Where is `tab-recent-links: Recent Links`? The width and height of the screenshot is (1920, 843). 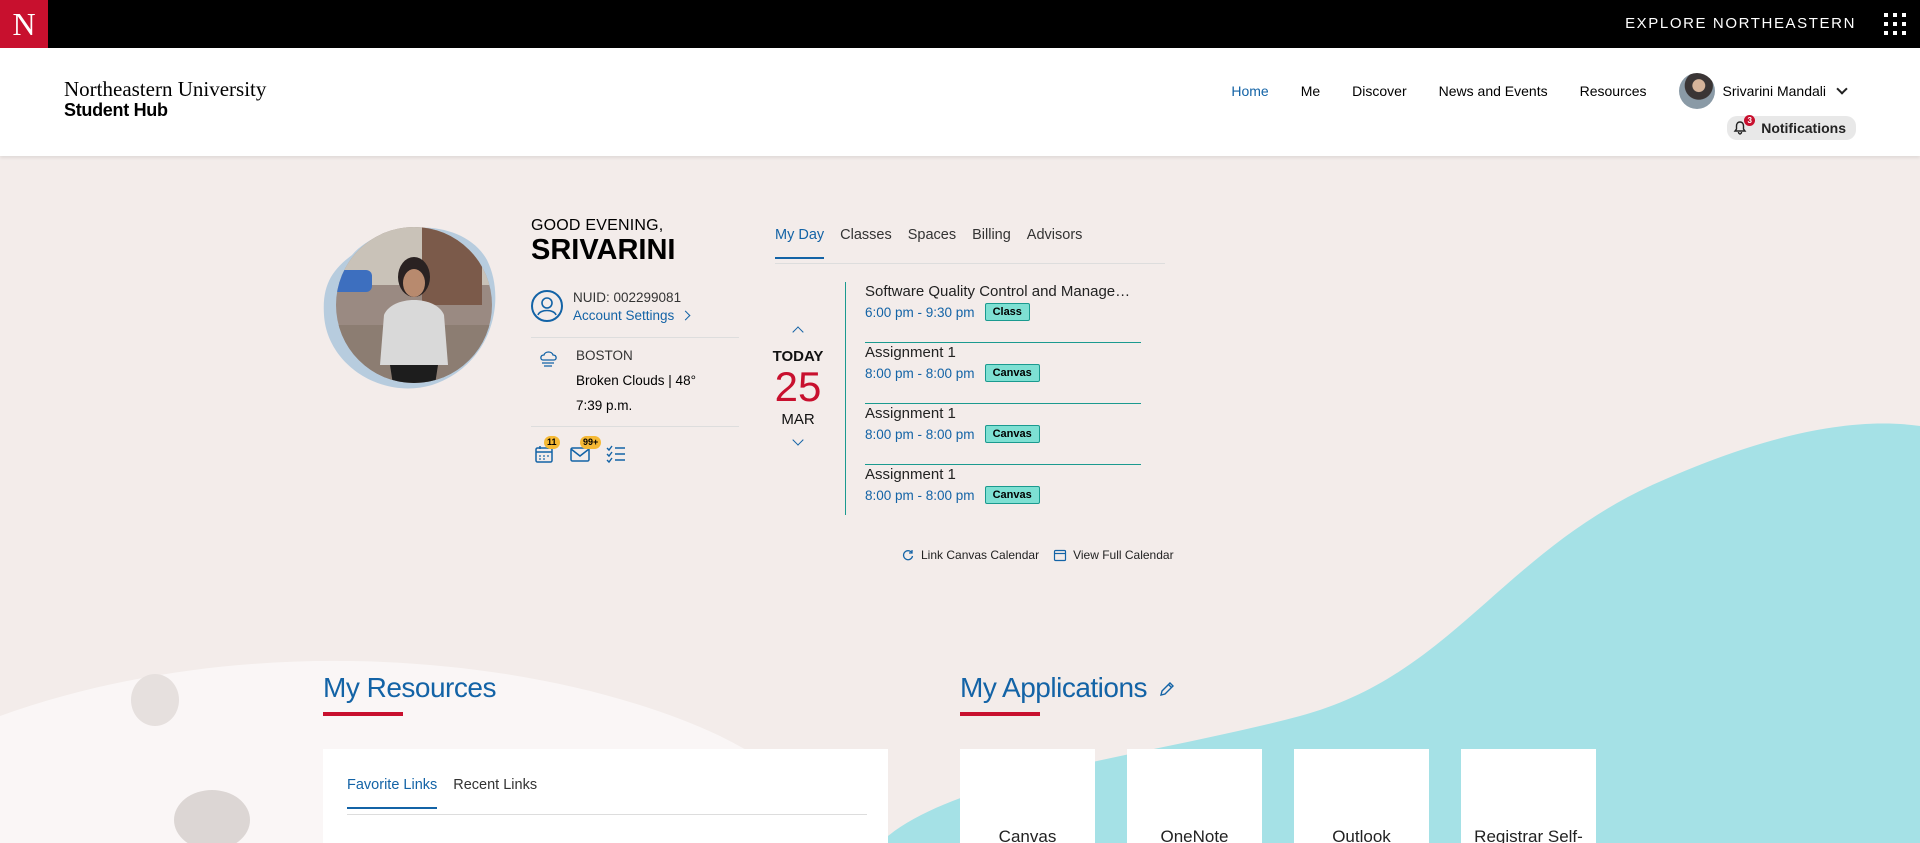
tab-recent-links: Recent Links is located at coordinates (495, 793).